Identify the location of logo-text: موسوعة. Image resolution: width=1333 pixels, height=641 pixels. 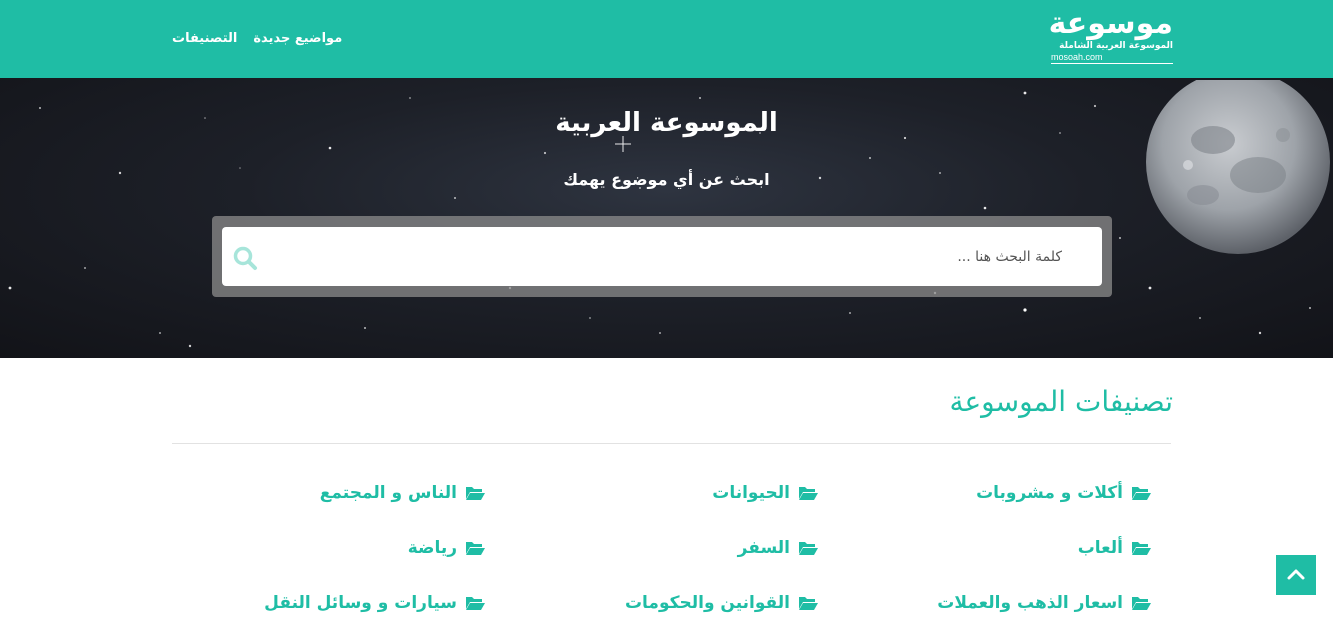
(1110, 23).